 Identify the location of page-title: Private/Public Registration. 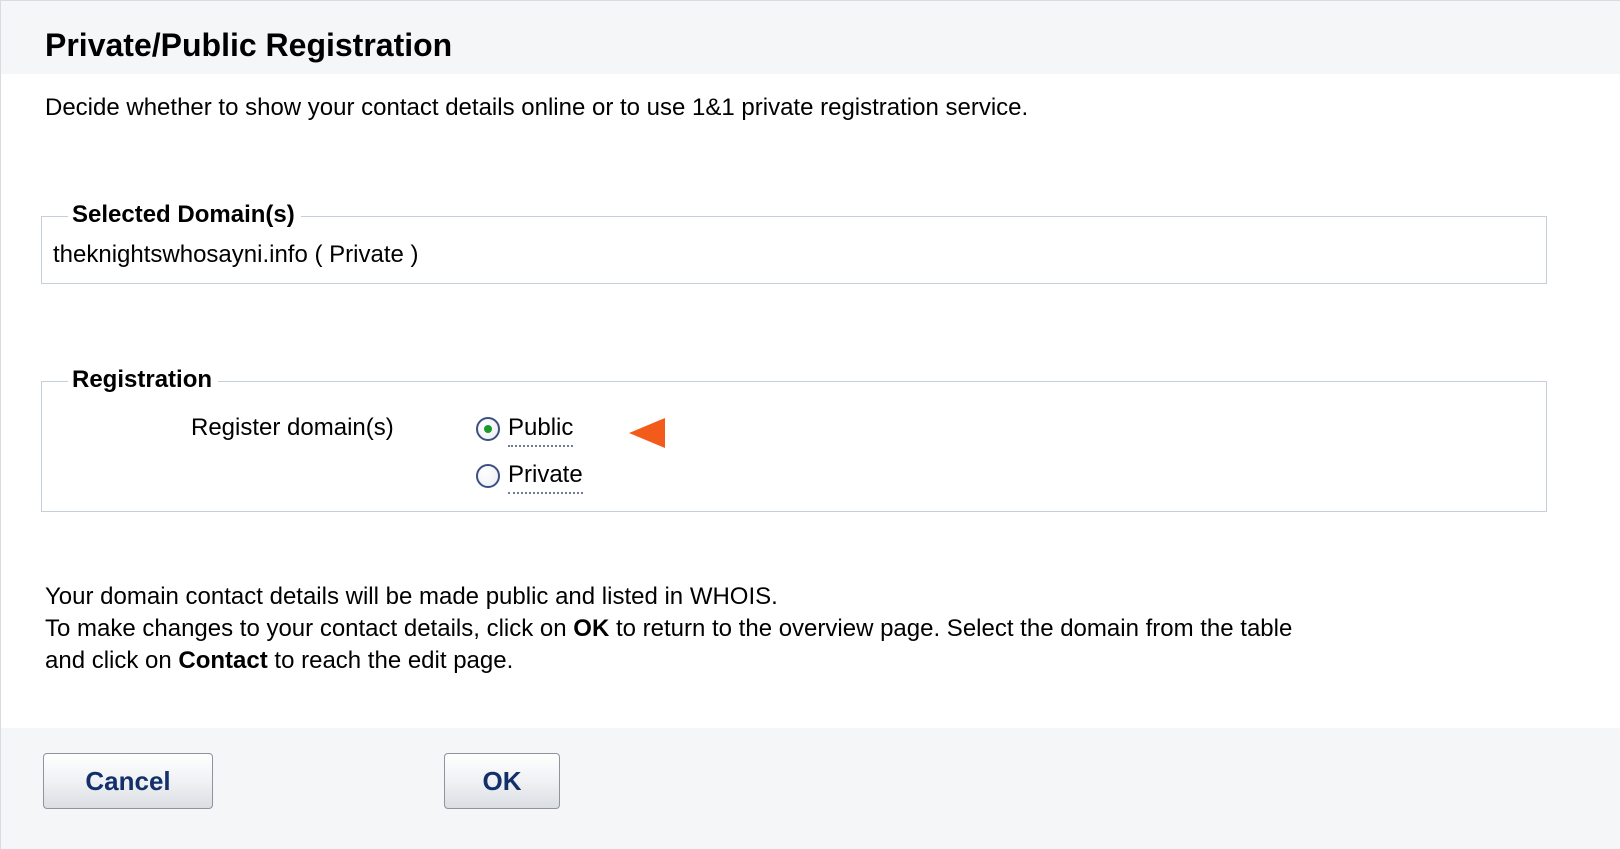
(249, 45).